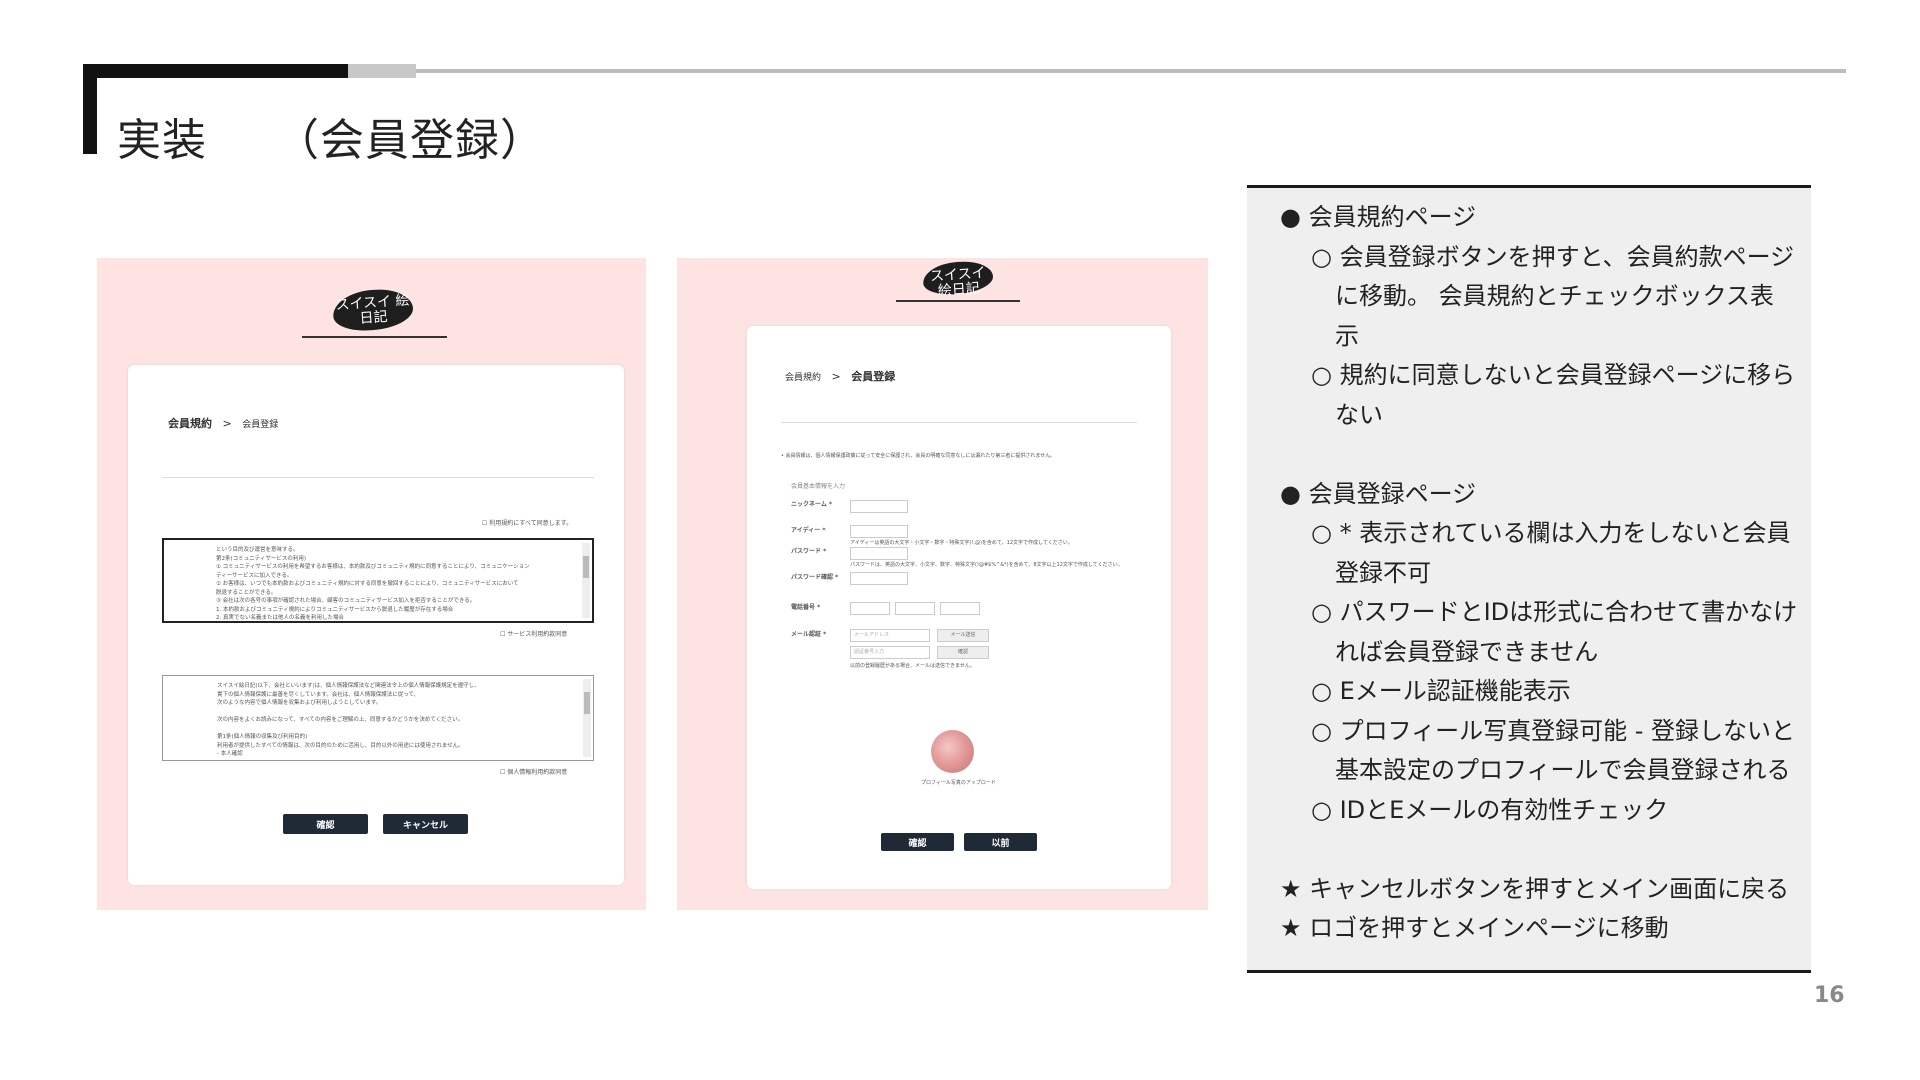  I want to click on nickname-input, so click(879, 506).